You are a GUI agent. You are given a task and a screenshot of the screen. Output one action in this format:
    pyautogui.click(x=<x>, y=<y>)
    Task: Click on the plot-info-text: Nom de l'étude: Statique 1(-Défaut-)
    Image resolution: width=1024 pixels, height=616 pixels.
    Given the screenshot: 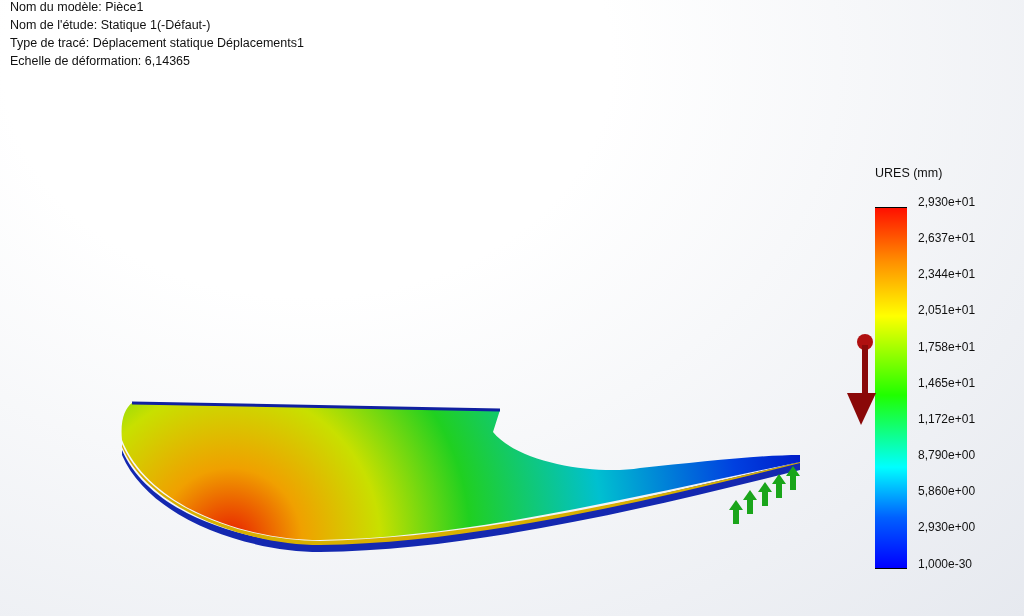 What is the action you would take?
    pyautogui.click(x=111, y=25)
    